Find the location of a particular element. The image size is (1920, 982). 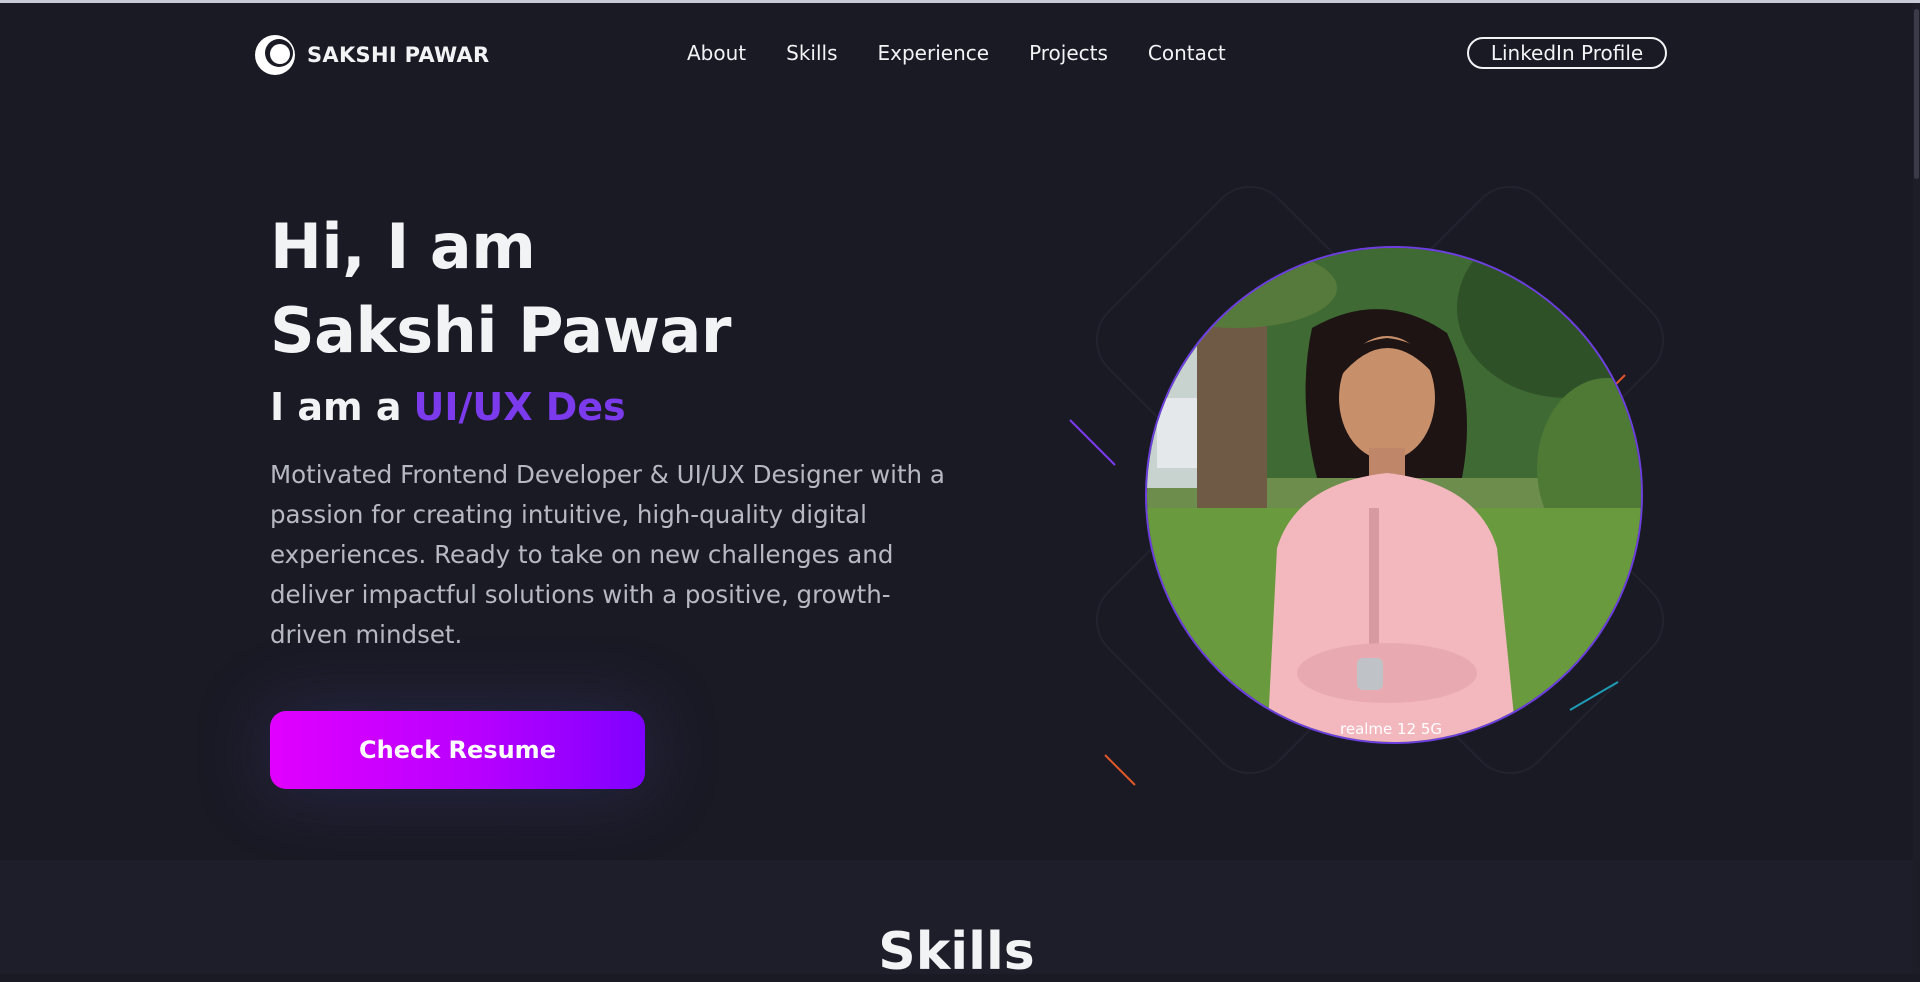

hero-heading: Hi, I am Sakshi Pawar is located at coordinates (500, 289).